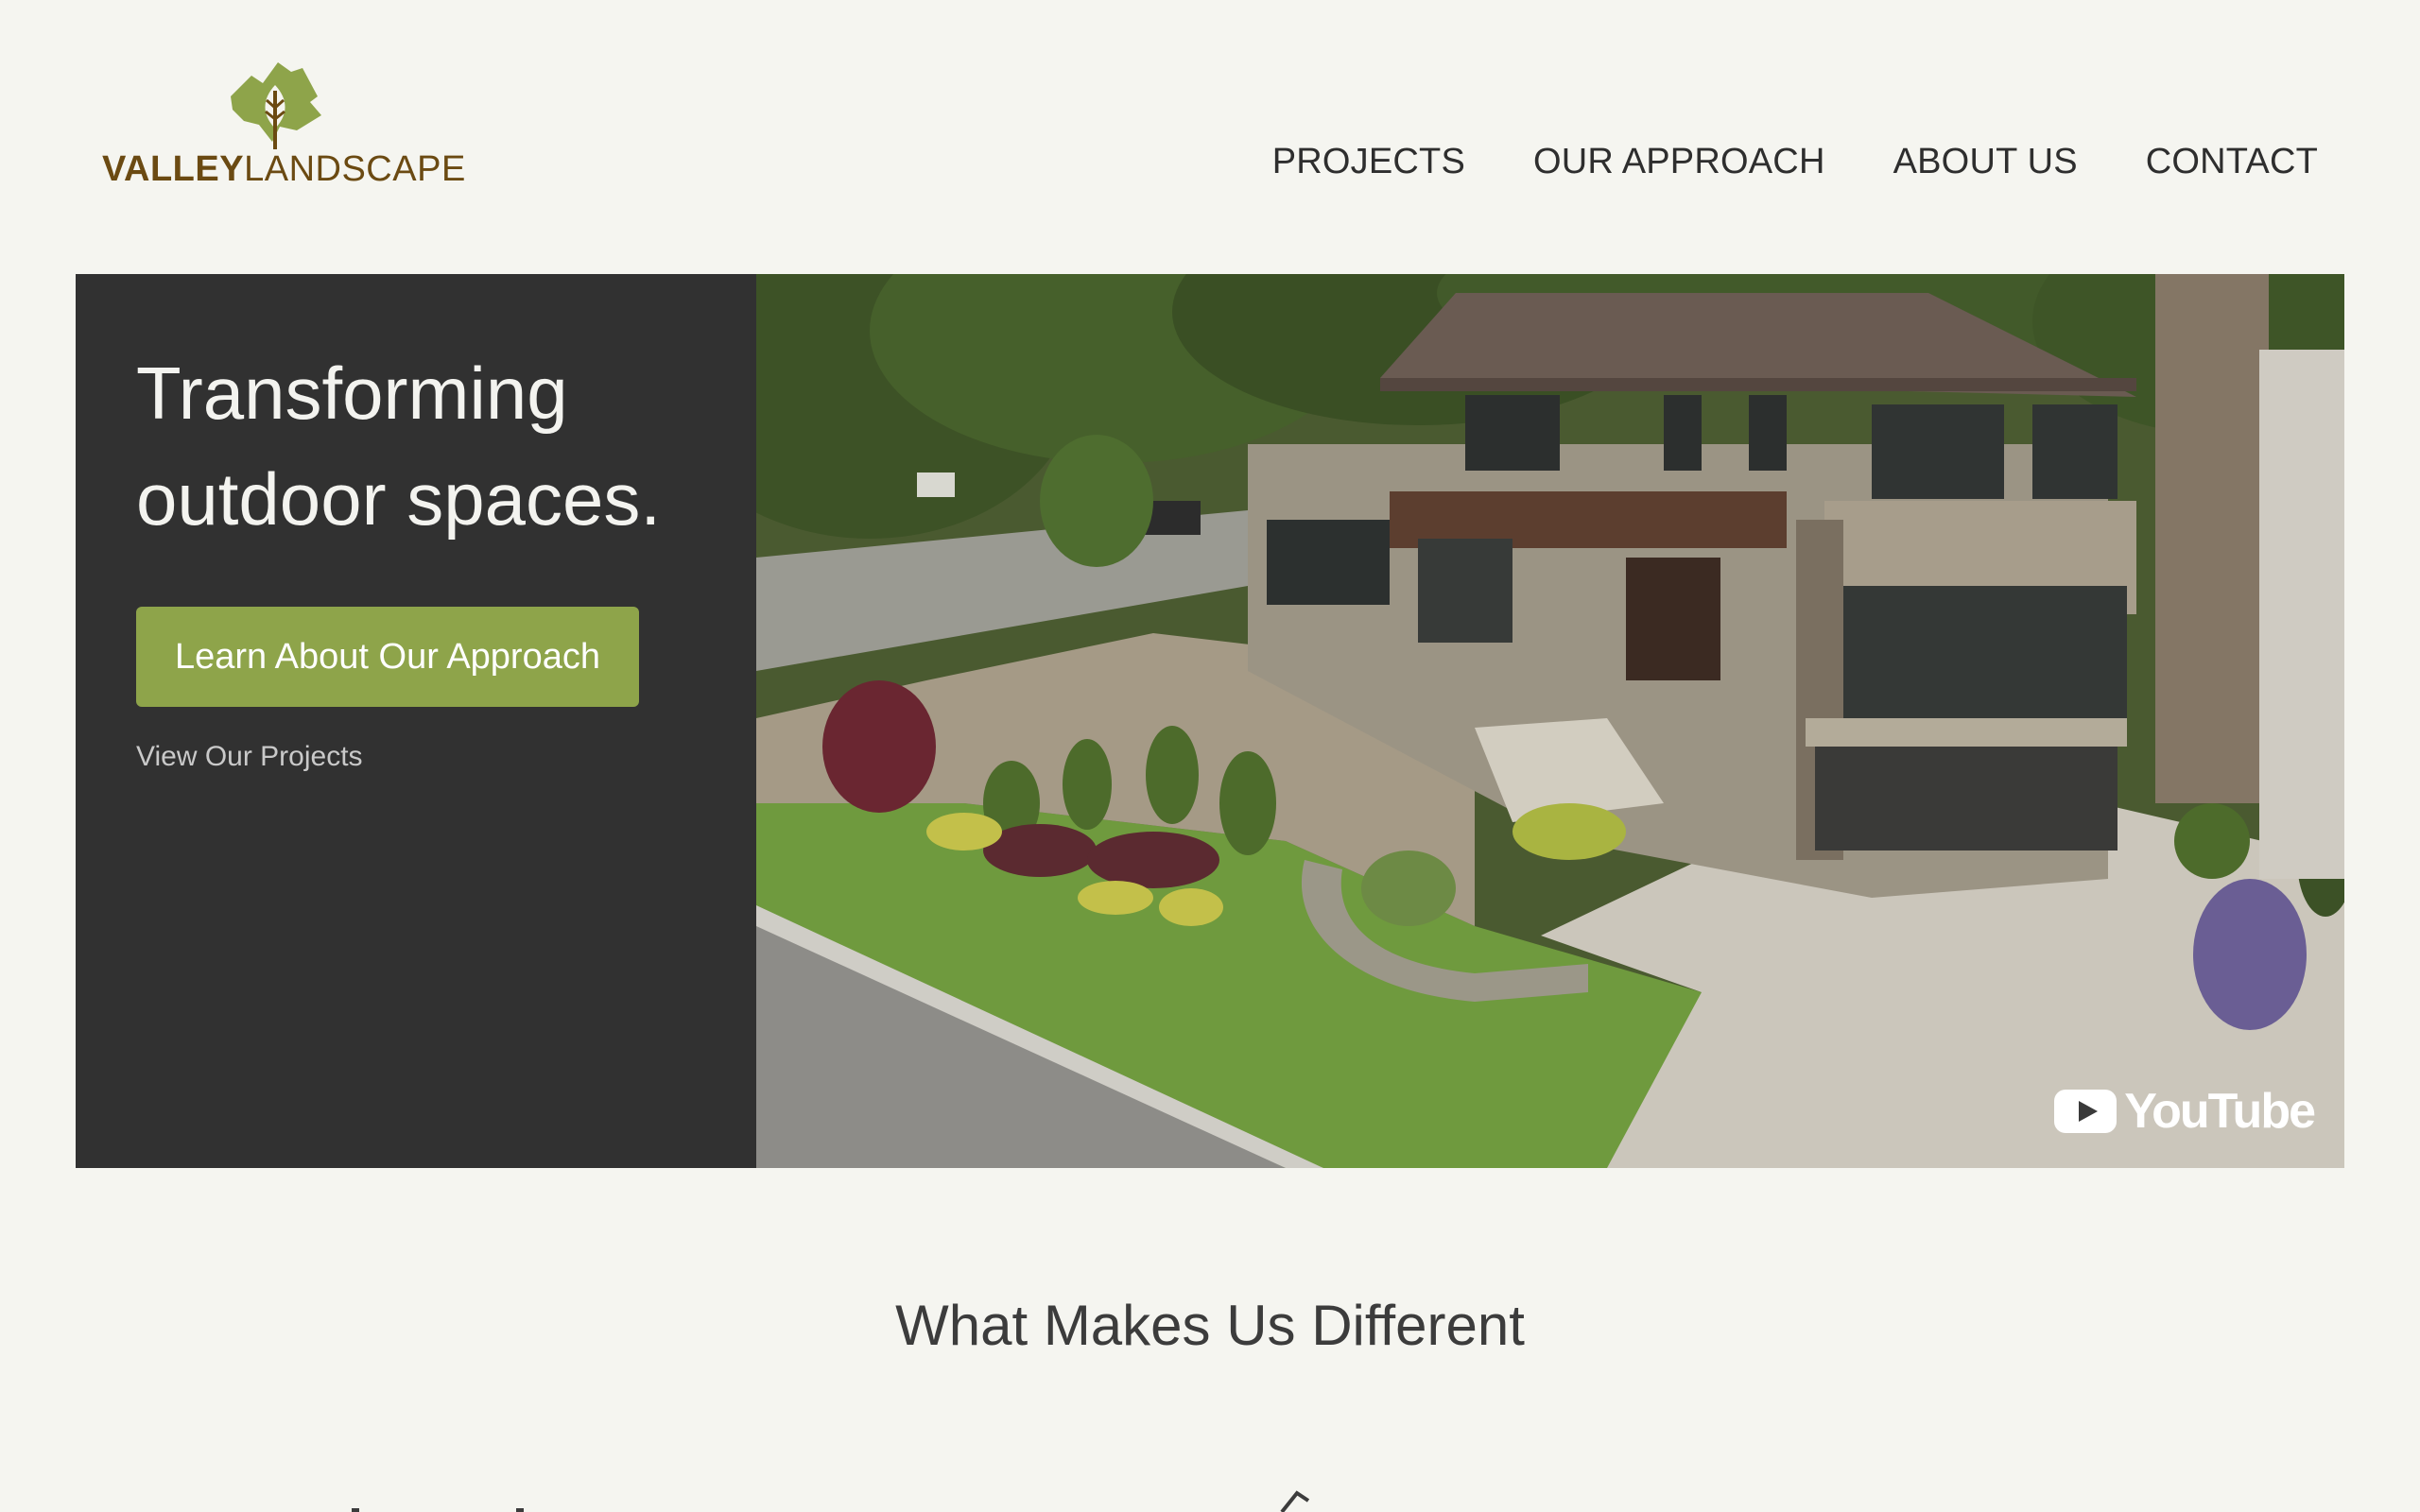 Image resolution: width=2420 pixels, height=1512 pixels. Describe the element at coordinates (276, 105) in the screenshot. I see `leaf-logo-icon` at that location.